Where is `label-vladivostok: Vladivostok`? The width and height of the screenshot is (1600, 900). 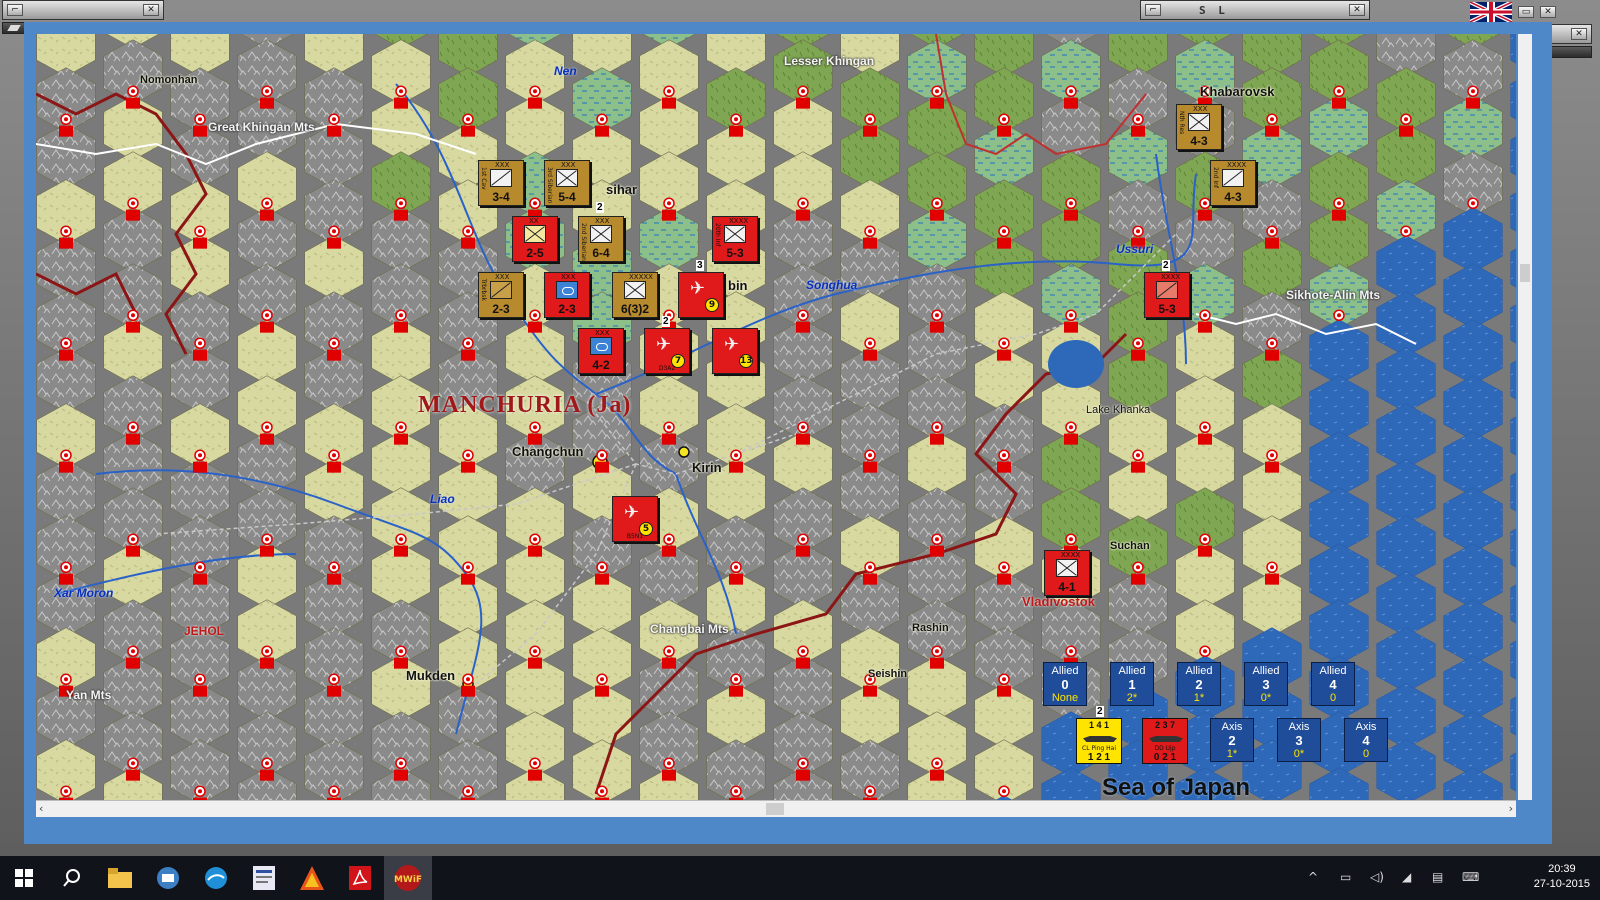 label-vladivostok: Vladivostok is located at coordinates (1058, 601).